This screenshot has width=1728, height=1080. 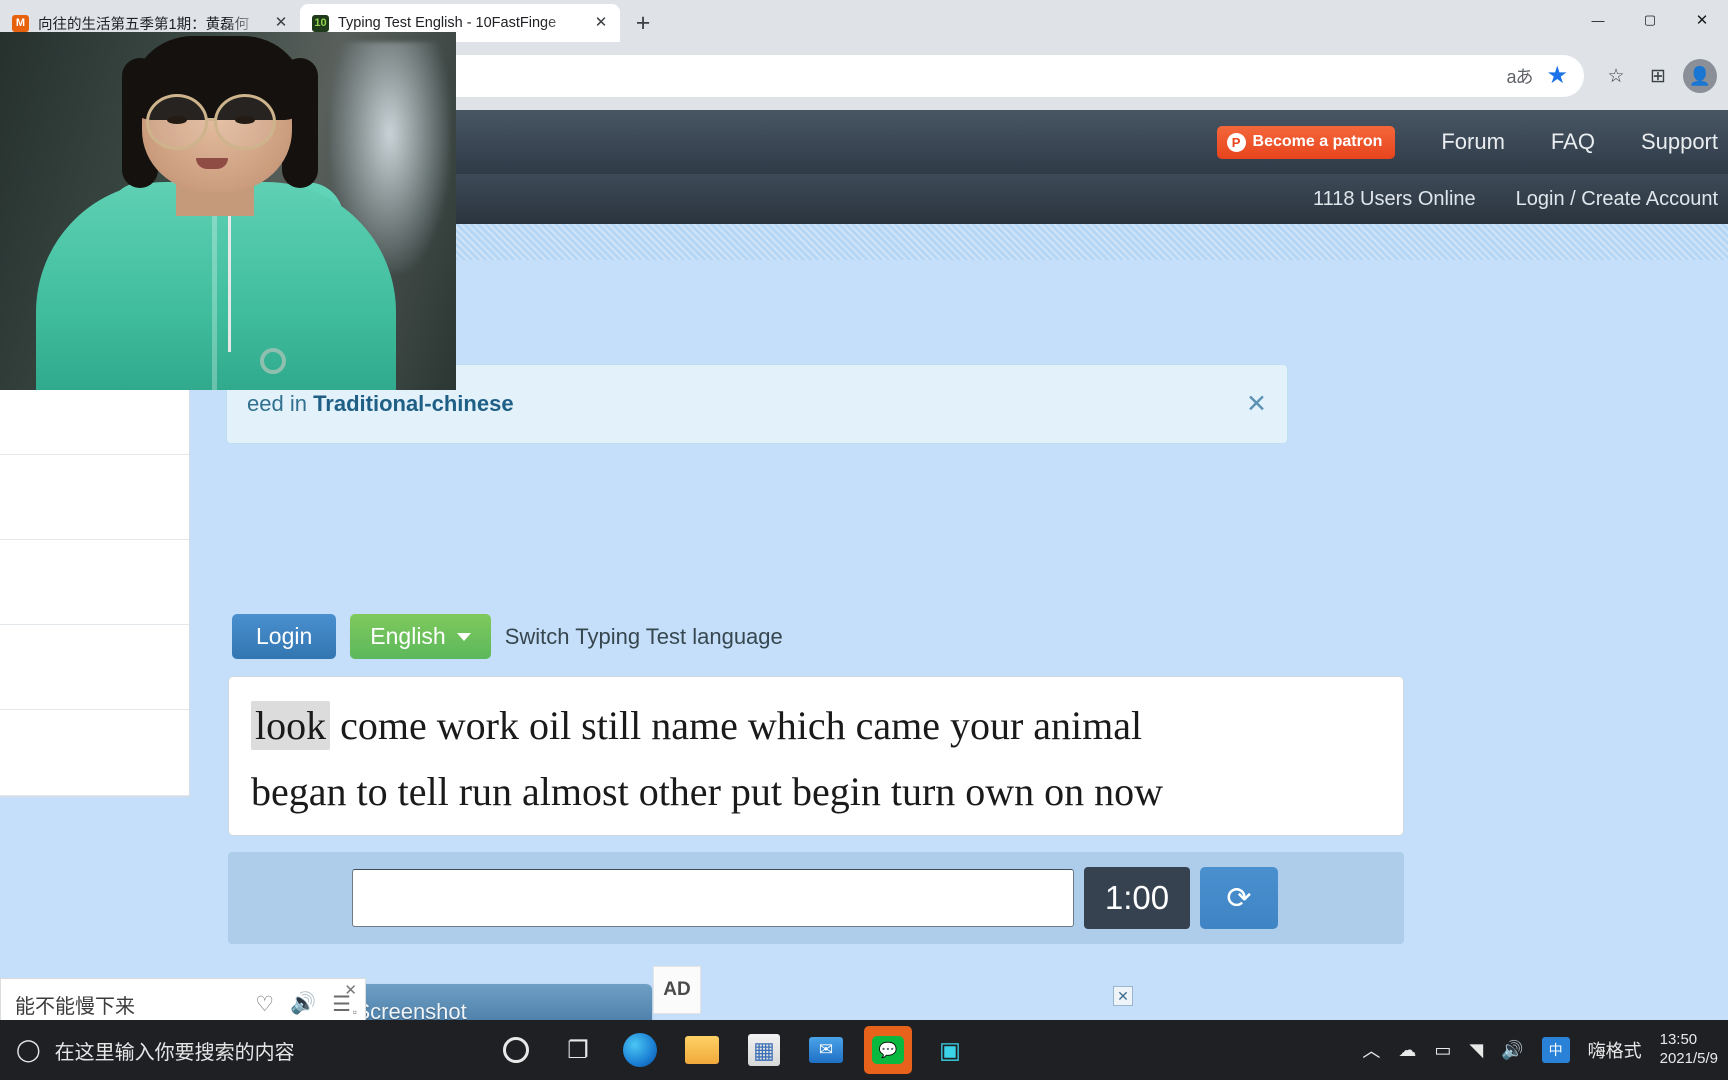 I want to click on taskbar-search: ◯ 在这里输入你要搜索的内容, so click(x=244, y=1050).